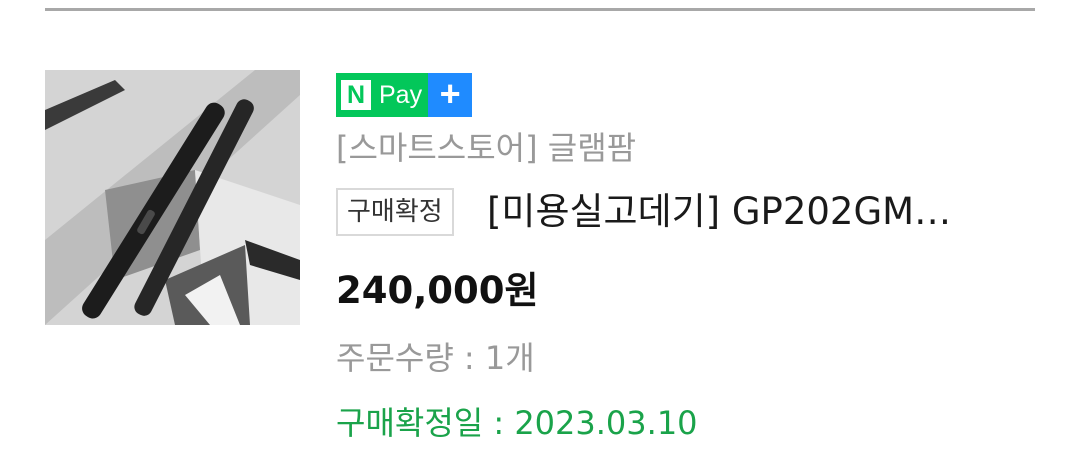 The width and height of the screenshot is (1080, 476). I want to click on plus-icon: +, so click(450, 95).